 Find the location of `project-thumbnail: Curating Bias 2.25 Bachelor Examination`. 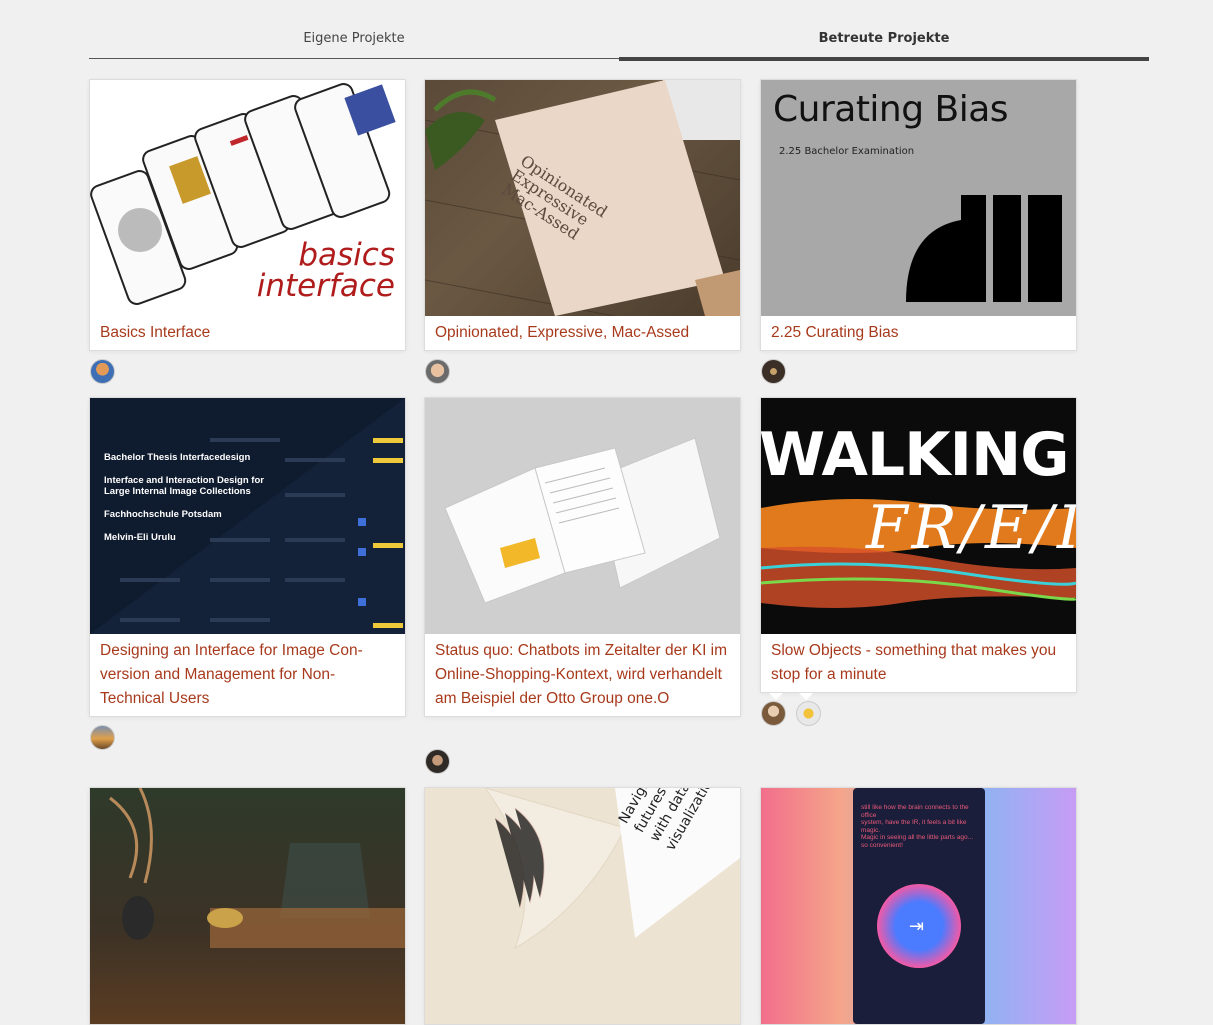

project-thumbnail: Curating Bias 2.25 Bachelor Examination is located at coordinates (918, 198).